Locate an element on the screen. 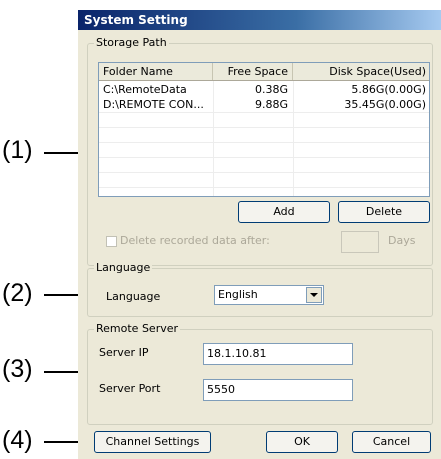  server-ip-label: Server IP is located at coordinates (124, 352).